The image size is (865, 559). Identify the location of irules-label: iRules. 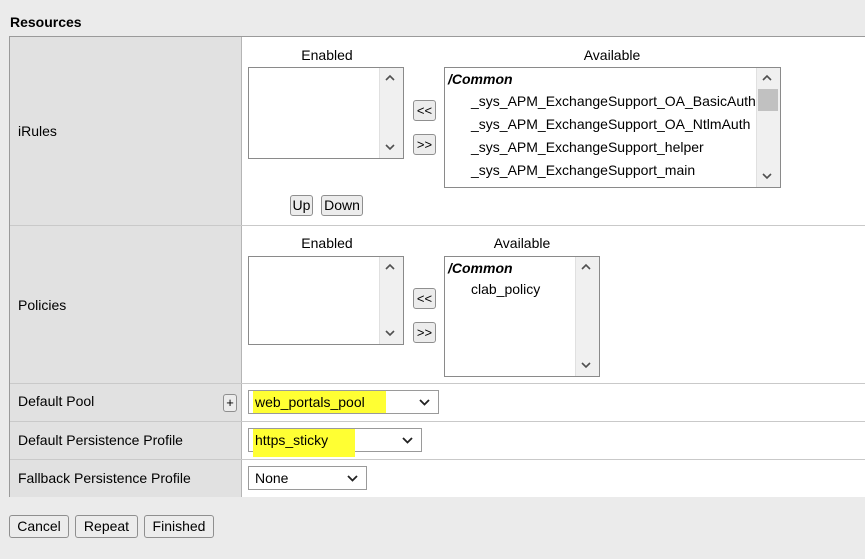
(37, 131).